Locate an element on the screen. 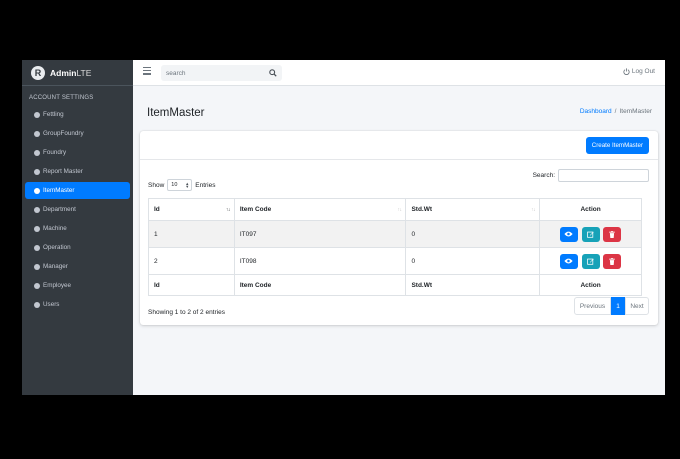 This screenshot has width=680, height=459. sidebar-item-groupfoundry: GroupFoundry is located at coordinates (77, 133).